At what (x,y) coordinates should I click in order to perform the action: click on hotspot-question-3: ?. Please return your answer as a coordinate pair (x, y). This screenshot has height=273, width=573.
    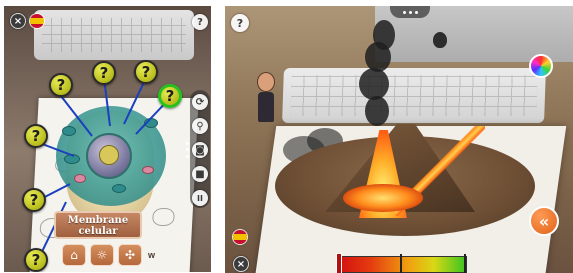
    Looking at the image, I should click on (146, 72).